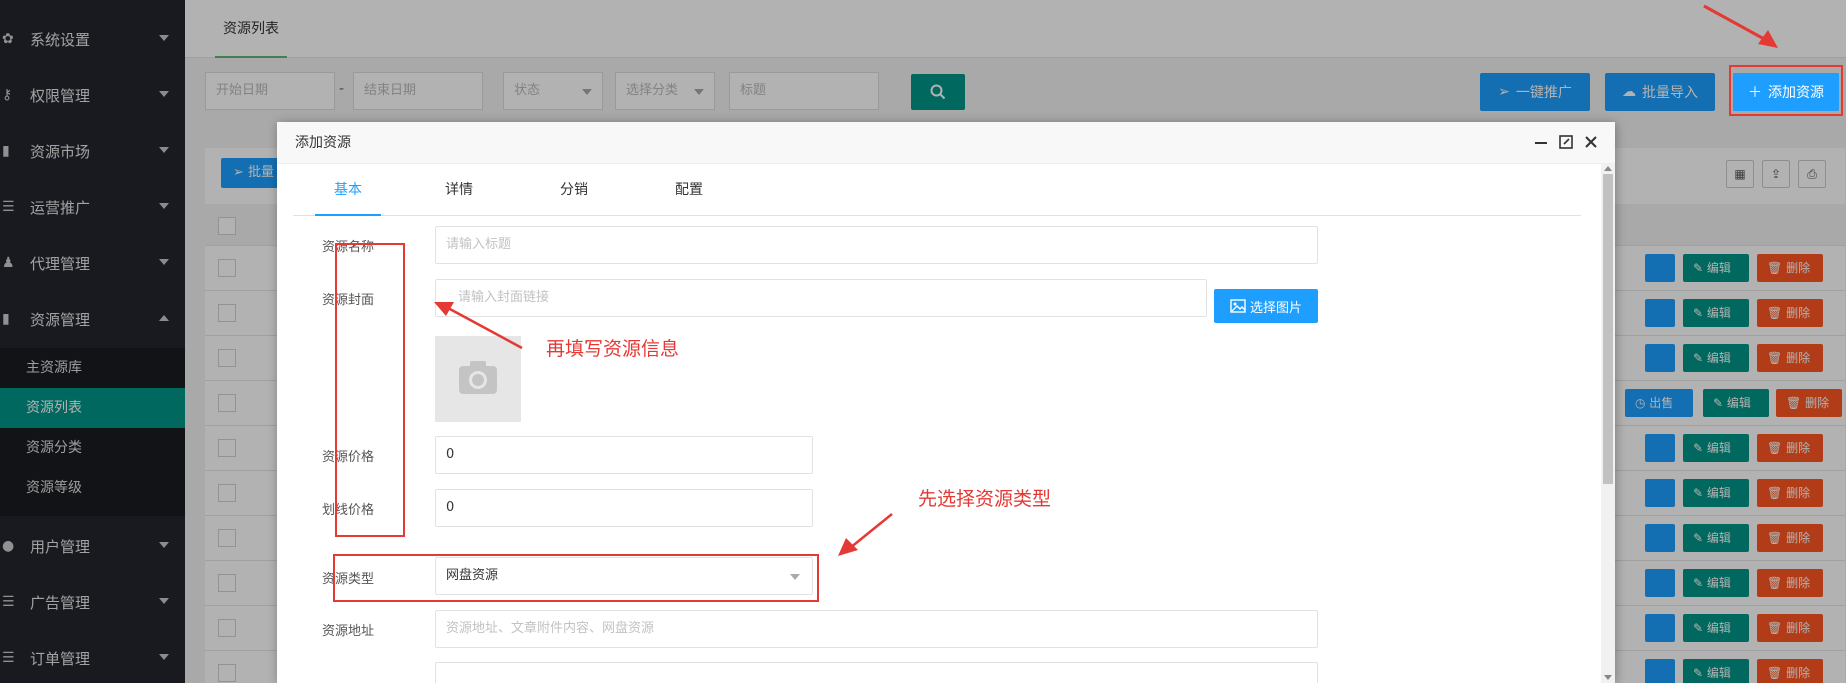  Describe the element at coordinates (613, 349) in the screenshot. I see `annotation-fill-info: 再填写资源信息` at that location.